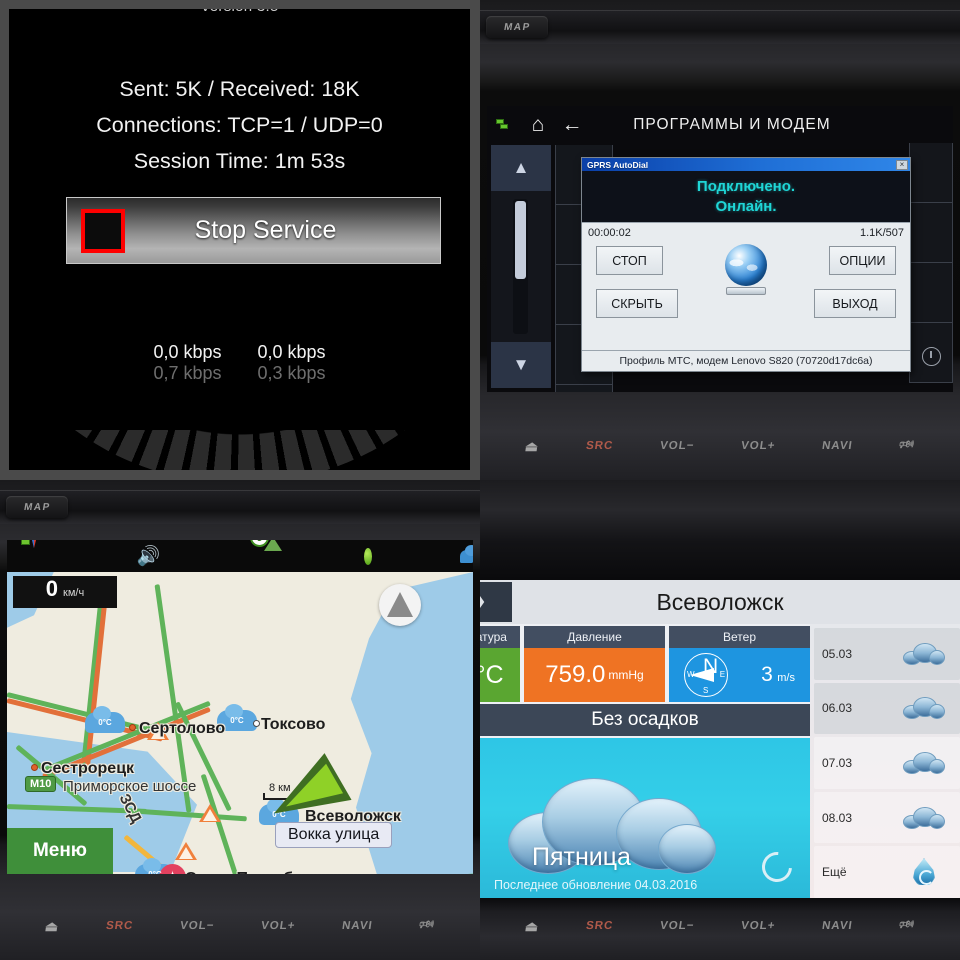  I want to click on forecast-row: 08.03, so click(887, 817).